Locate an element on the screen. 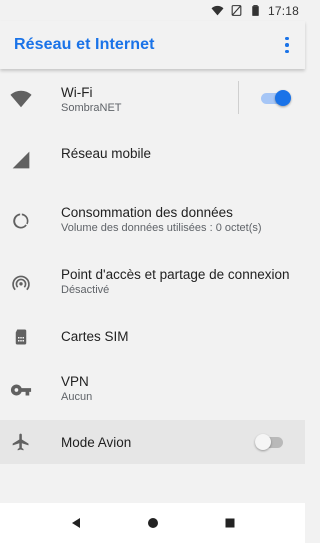  vpn-key-icon is located at coordinates (21, 390).